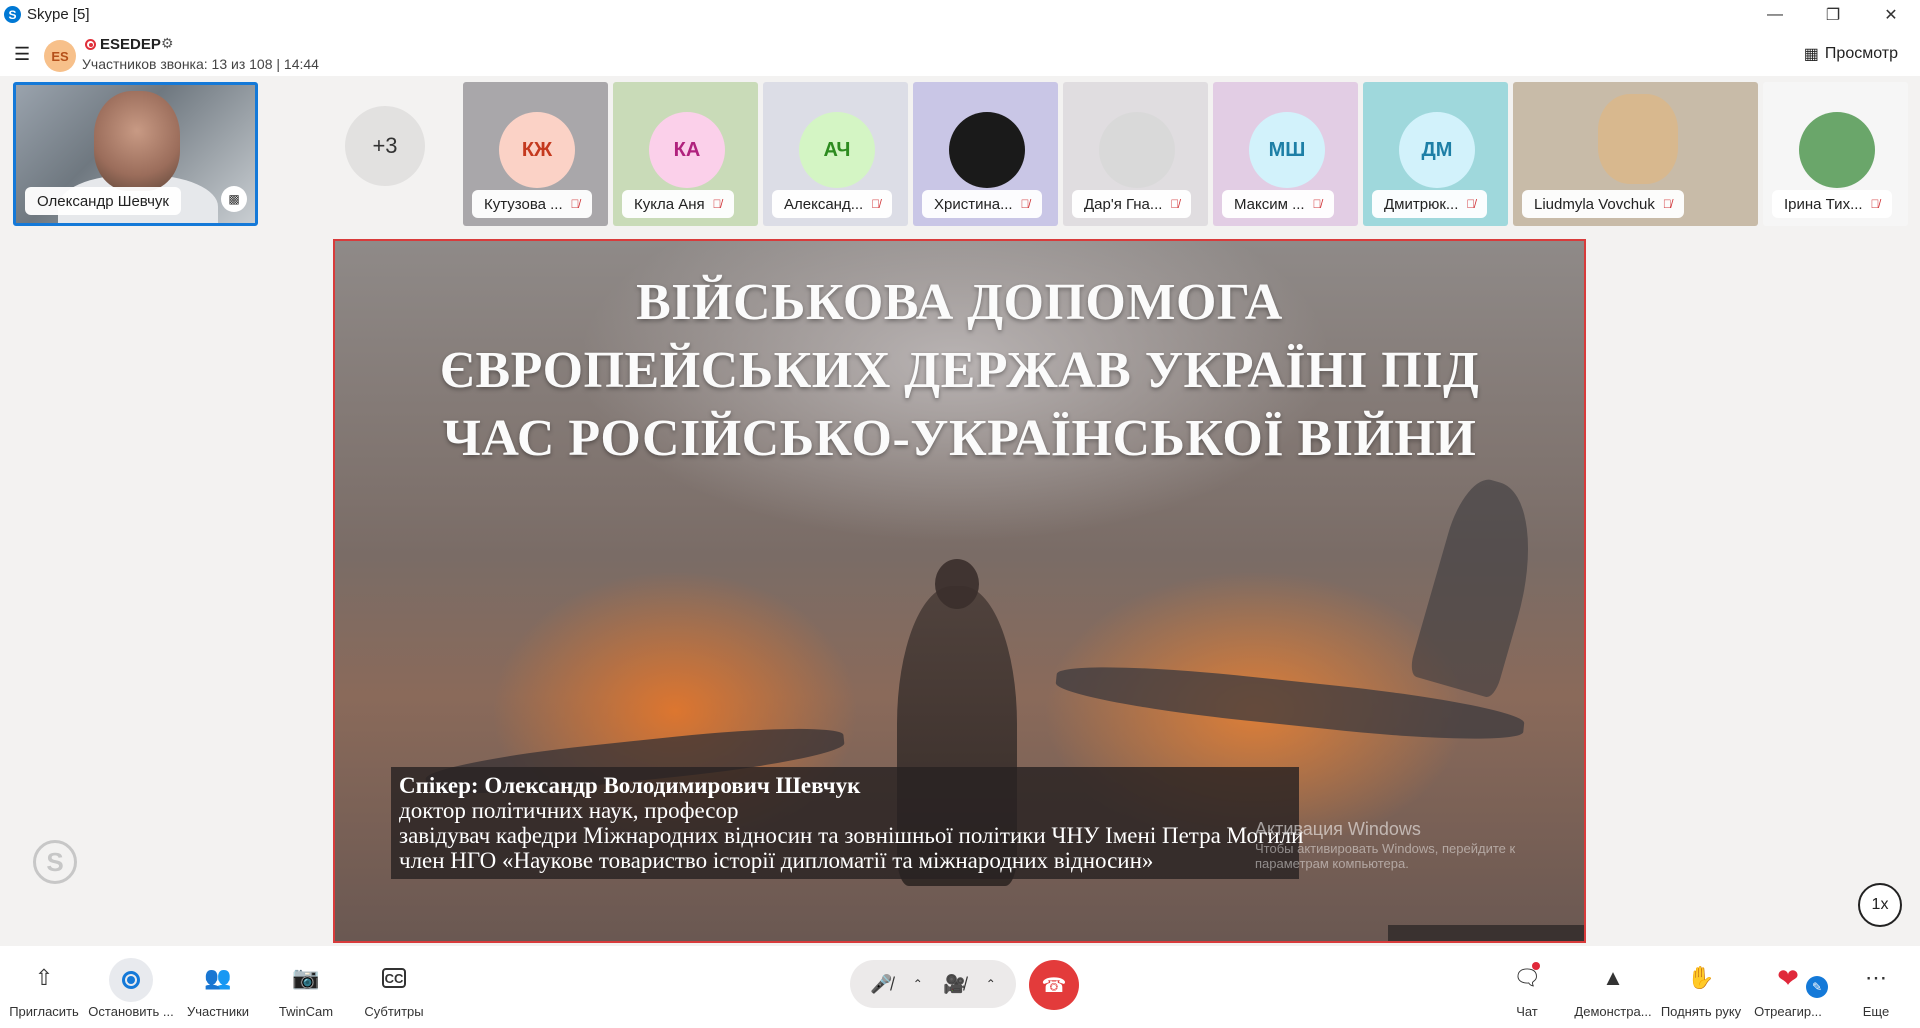 The height and width of the screenshot is (1028, 1920). I want to click on participant-tile: Ірина Тих... 🎙̸, so click(1835, 154).